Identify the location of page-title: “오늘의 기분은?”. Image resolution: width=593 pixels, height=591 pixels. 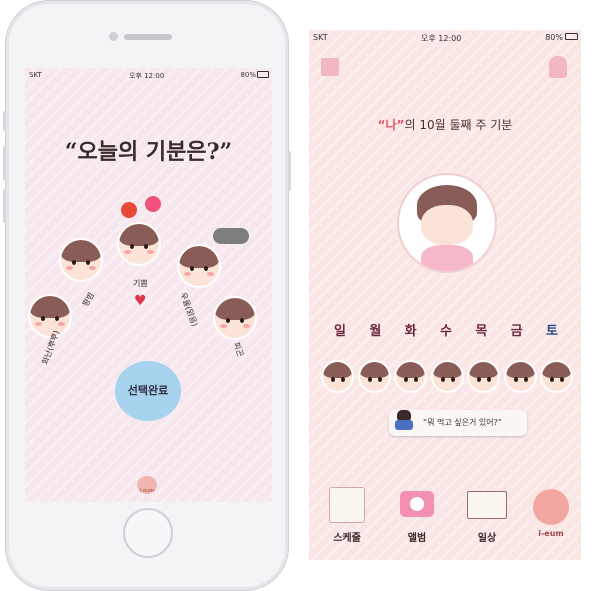
(148, 152).